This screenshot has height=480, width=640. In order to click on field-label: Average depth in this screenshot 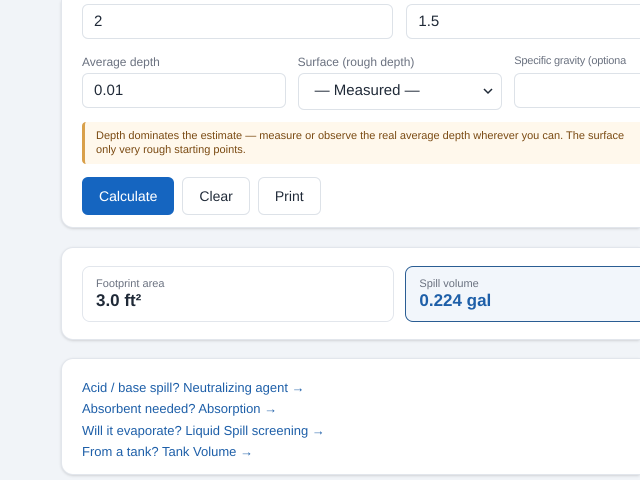, I will do `click(121, 61)`.